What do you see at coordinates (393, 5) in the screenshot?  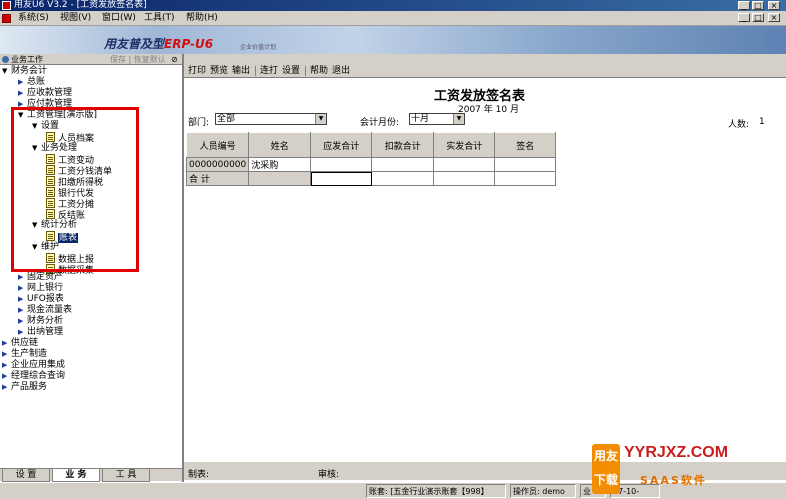 I see `title-bar: 用友U6 V3.2 - [工资发放签名表] _ □ ×` at bounding box center [393, 5].